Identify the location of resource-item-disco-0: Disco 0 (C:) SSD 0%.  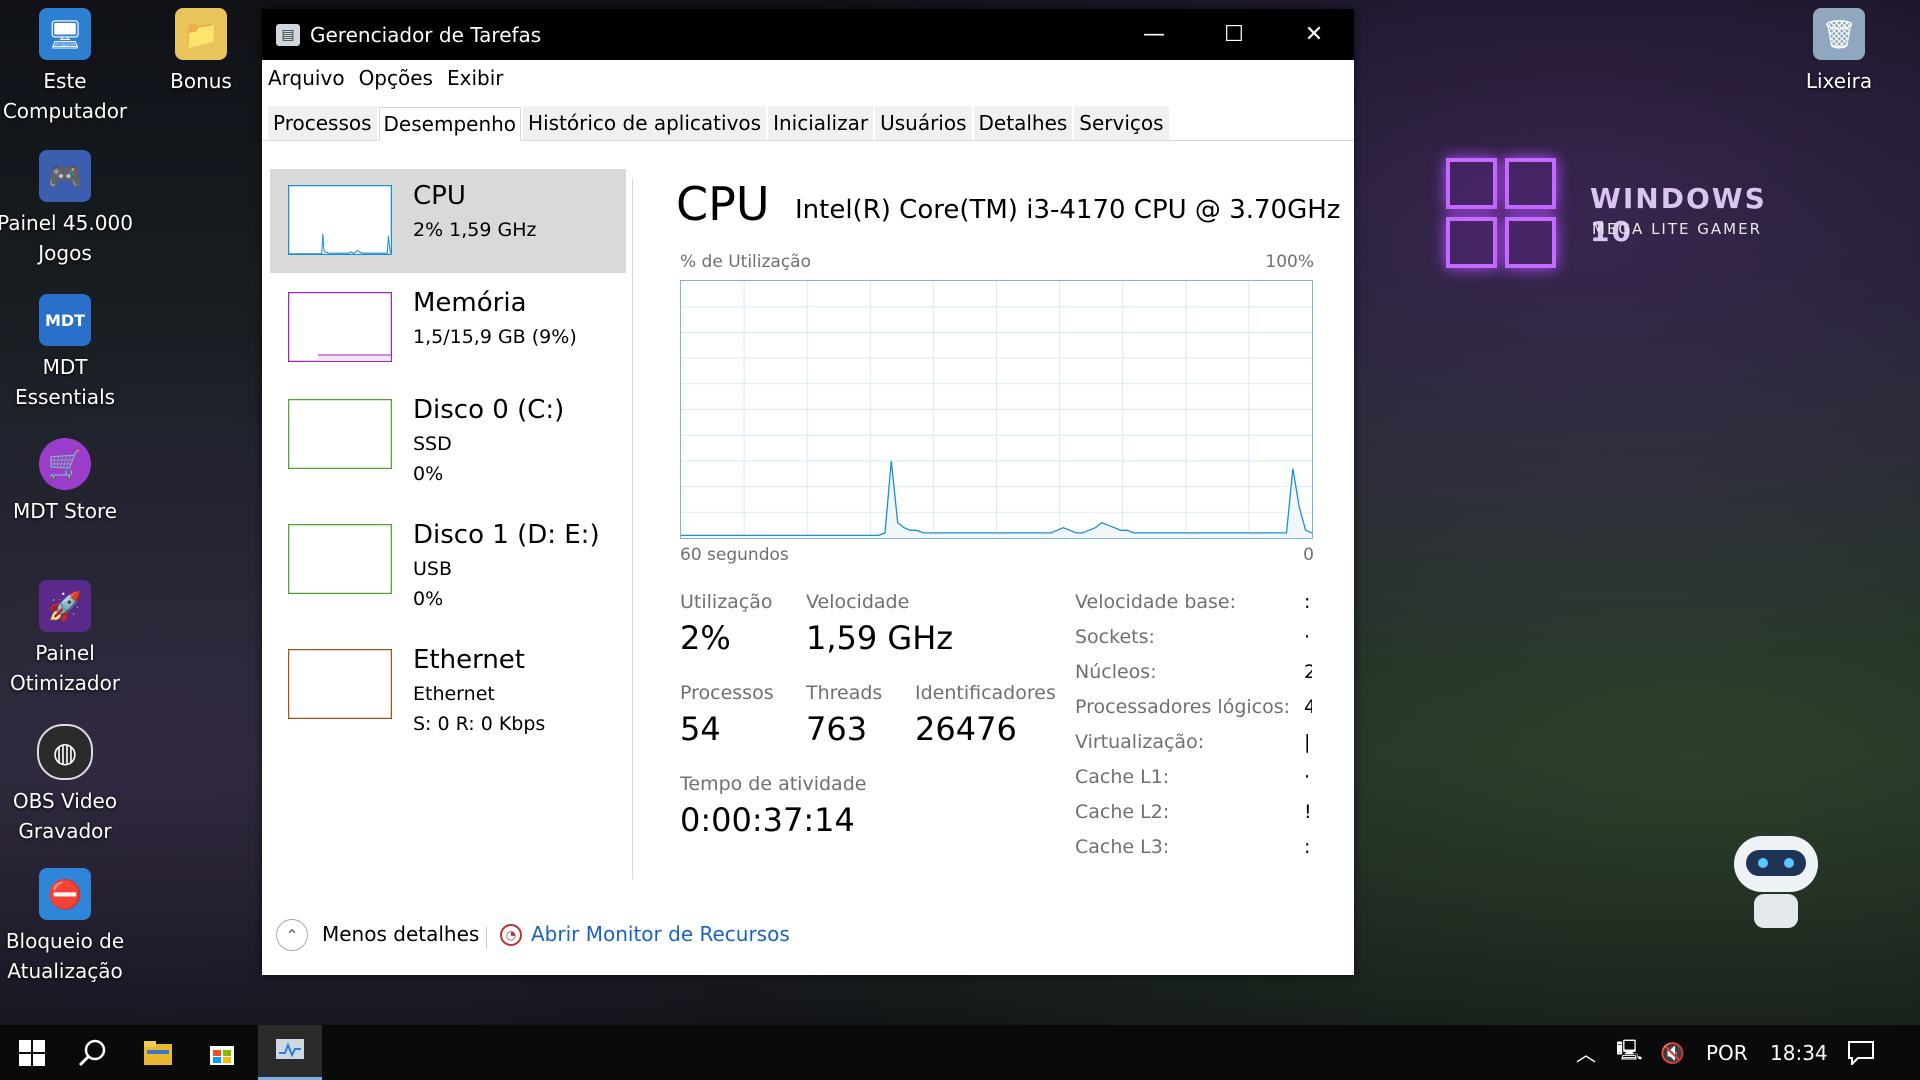
(448, 435).